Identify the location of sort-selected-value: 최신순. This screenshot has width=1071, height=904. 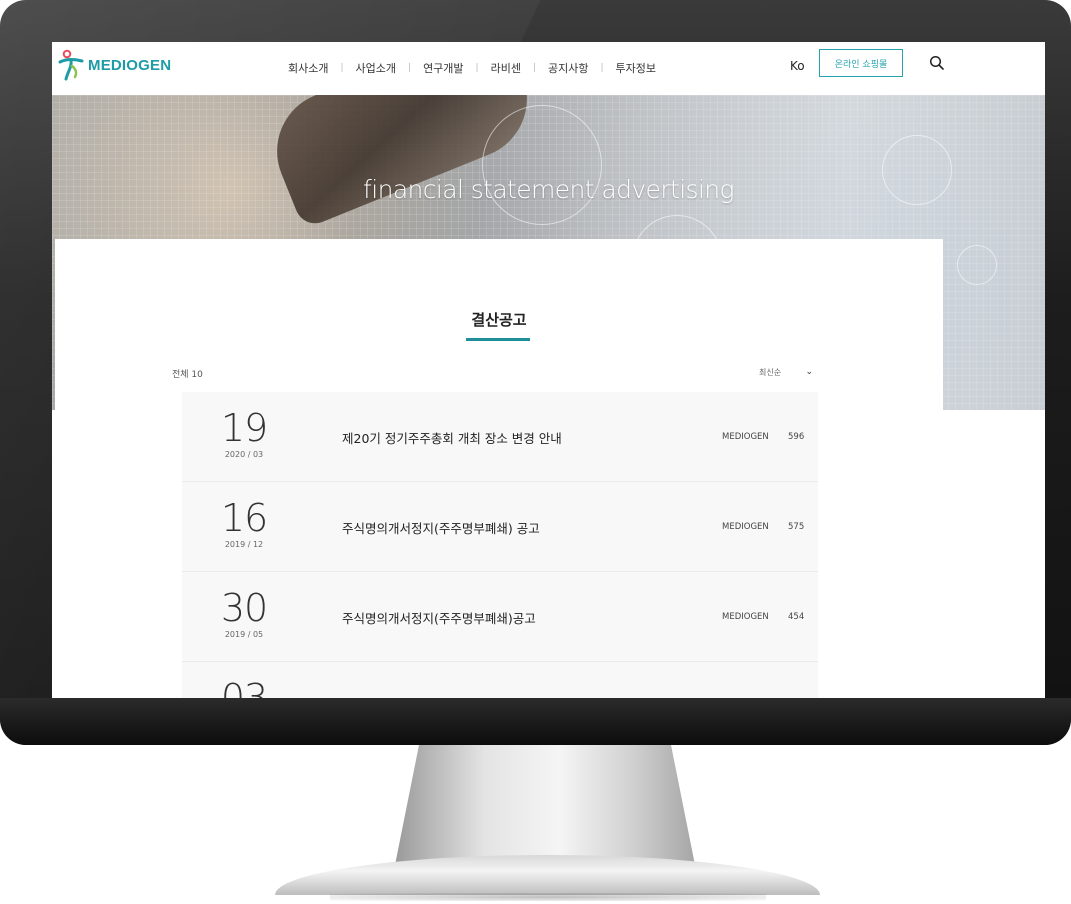
(770, 372).